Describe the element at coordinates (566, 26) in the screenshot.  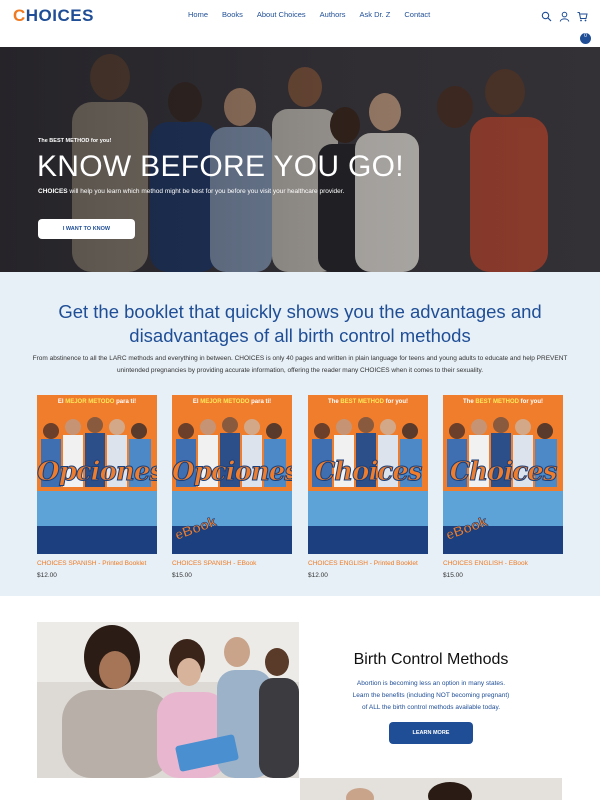
I see `header-icons: 0` at that location.